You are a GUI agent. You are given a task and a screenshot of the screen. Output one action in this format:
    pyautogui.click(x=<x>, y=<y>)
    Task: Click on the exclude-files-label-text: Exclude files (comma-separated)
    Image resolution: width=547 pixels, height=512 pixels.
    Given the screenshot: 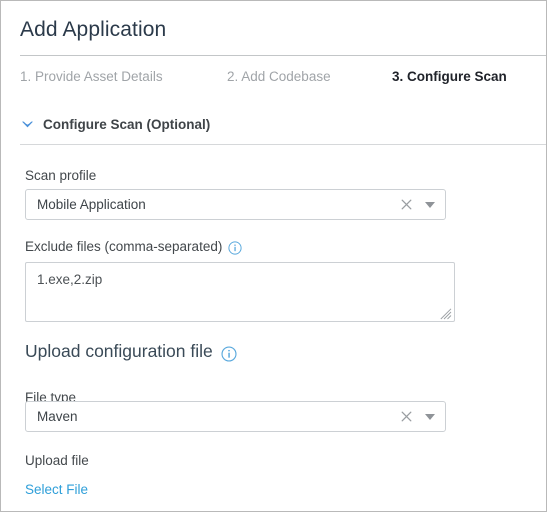 What is the action you would take?
    pyautogui.click(x=124, y=246)
    